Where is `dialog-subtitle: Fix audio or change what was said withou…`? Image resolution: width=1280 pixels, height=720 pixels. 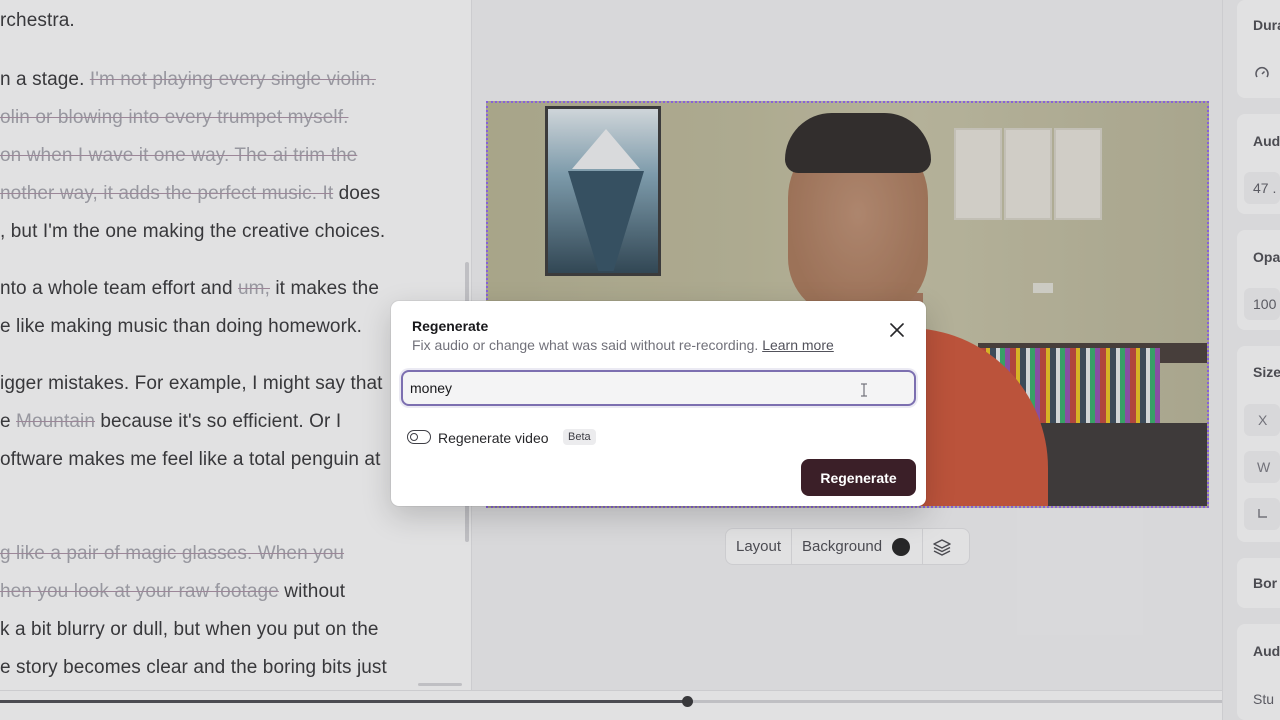 dialog-subtitle: Fix audio or change what was said withou… is located at coordinates (623, 345).